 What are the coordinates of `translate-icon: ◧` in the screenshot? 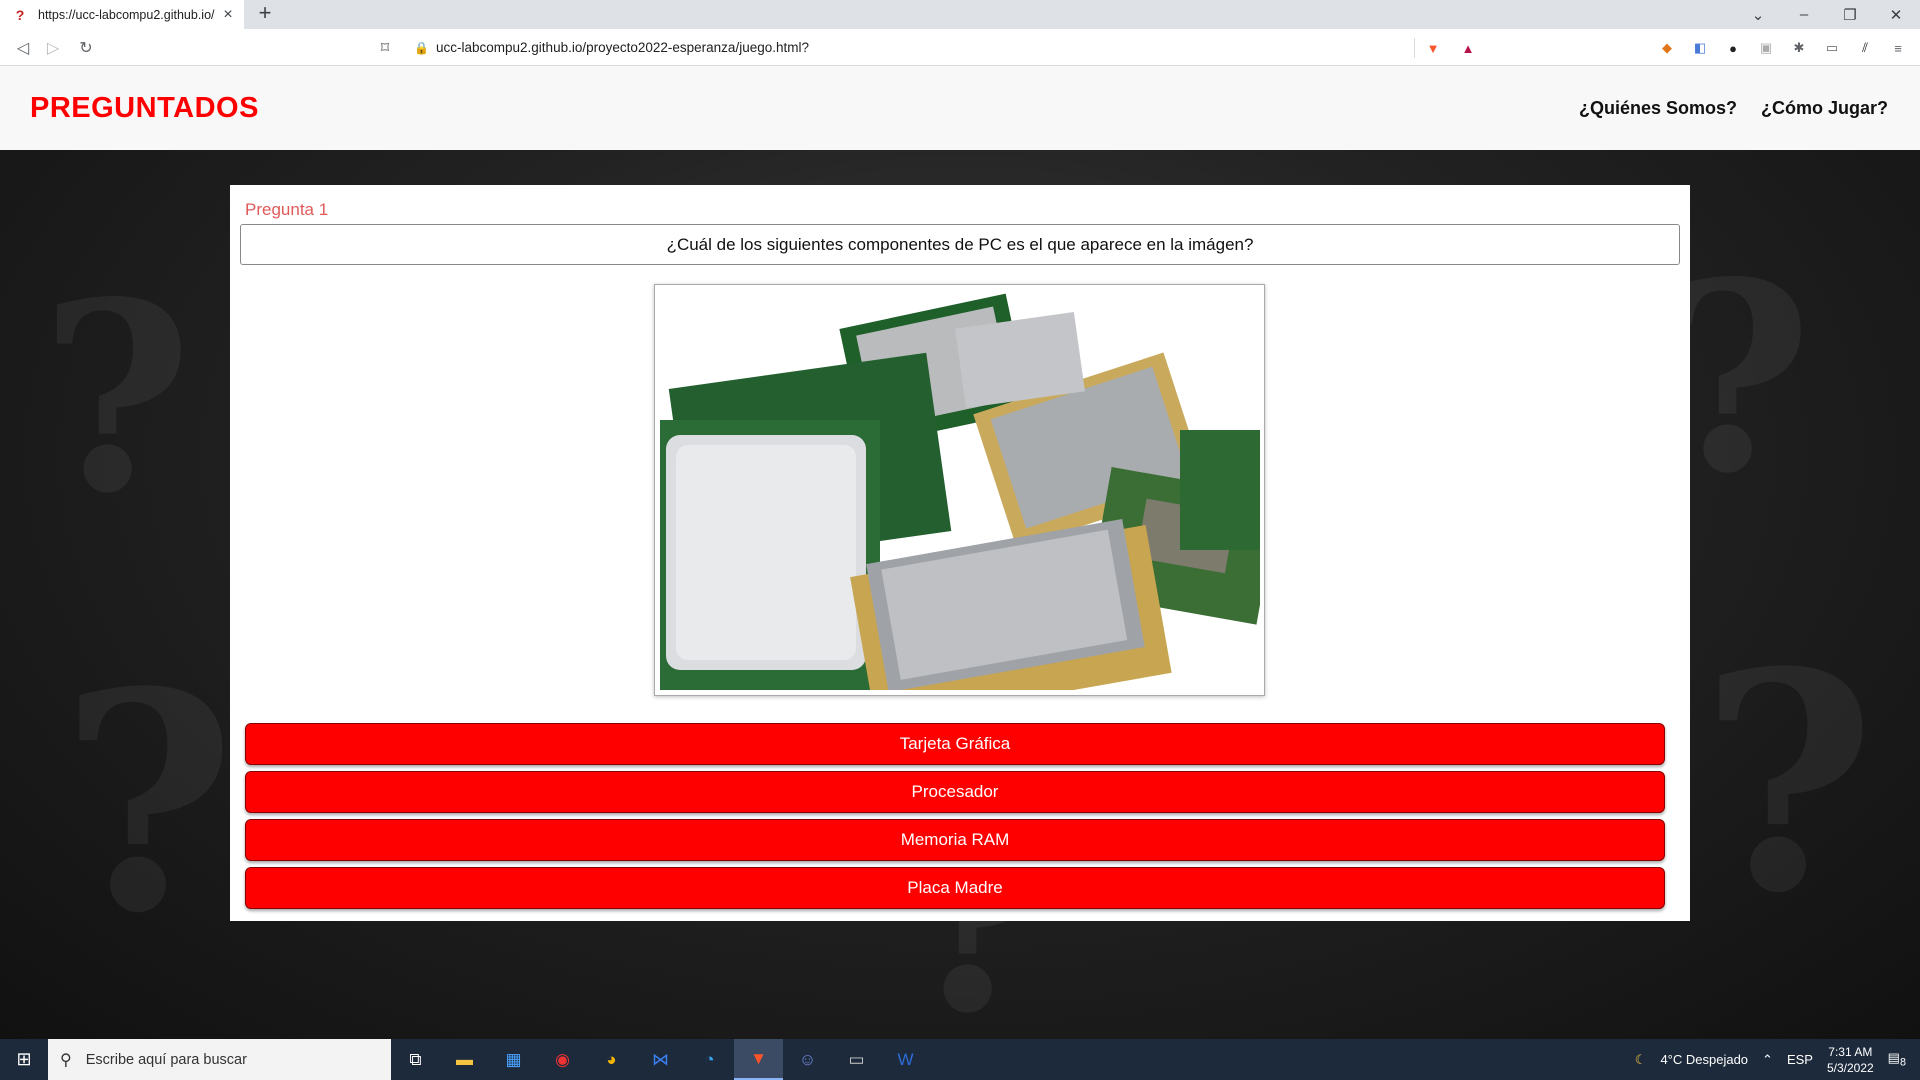 It's located at (1700, 48).